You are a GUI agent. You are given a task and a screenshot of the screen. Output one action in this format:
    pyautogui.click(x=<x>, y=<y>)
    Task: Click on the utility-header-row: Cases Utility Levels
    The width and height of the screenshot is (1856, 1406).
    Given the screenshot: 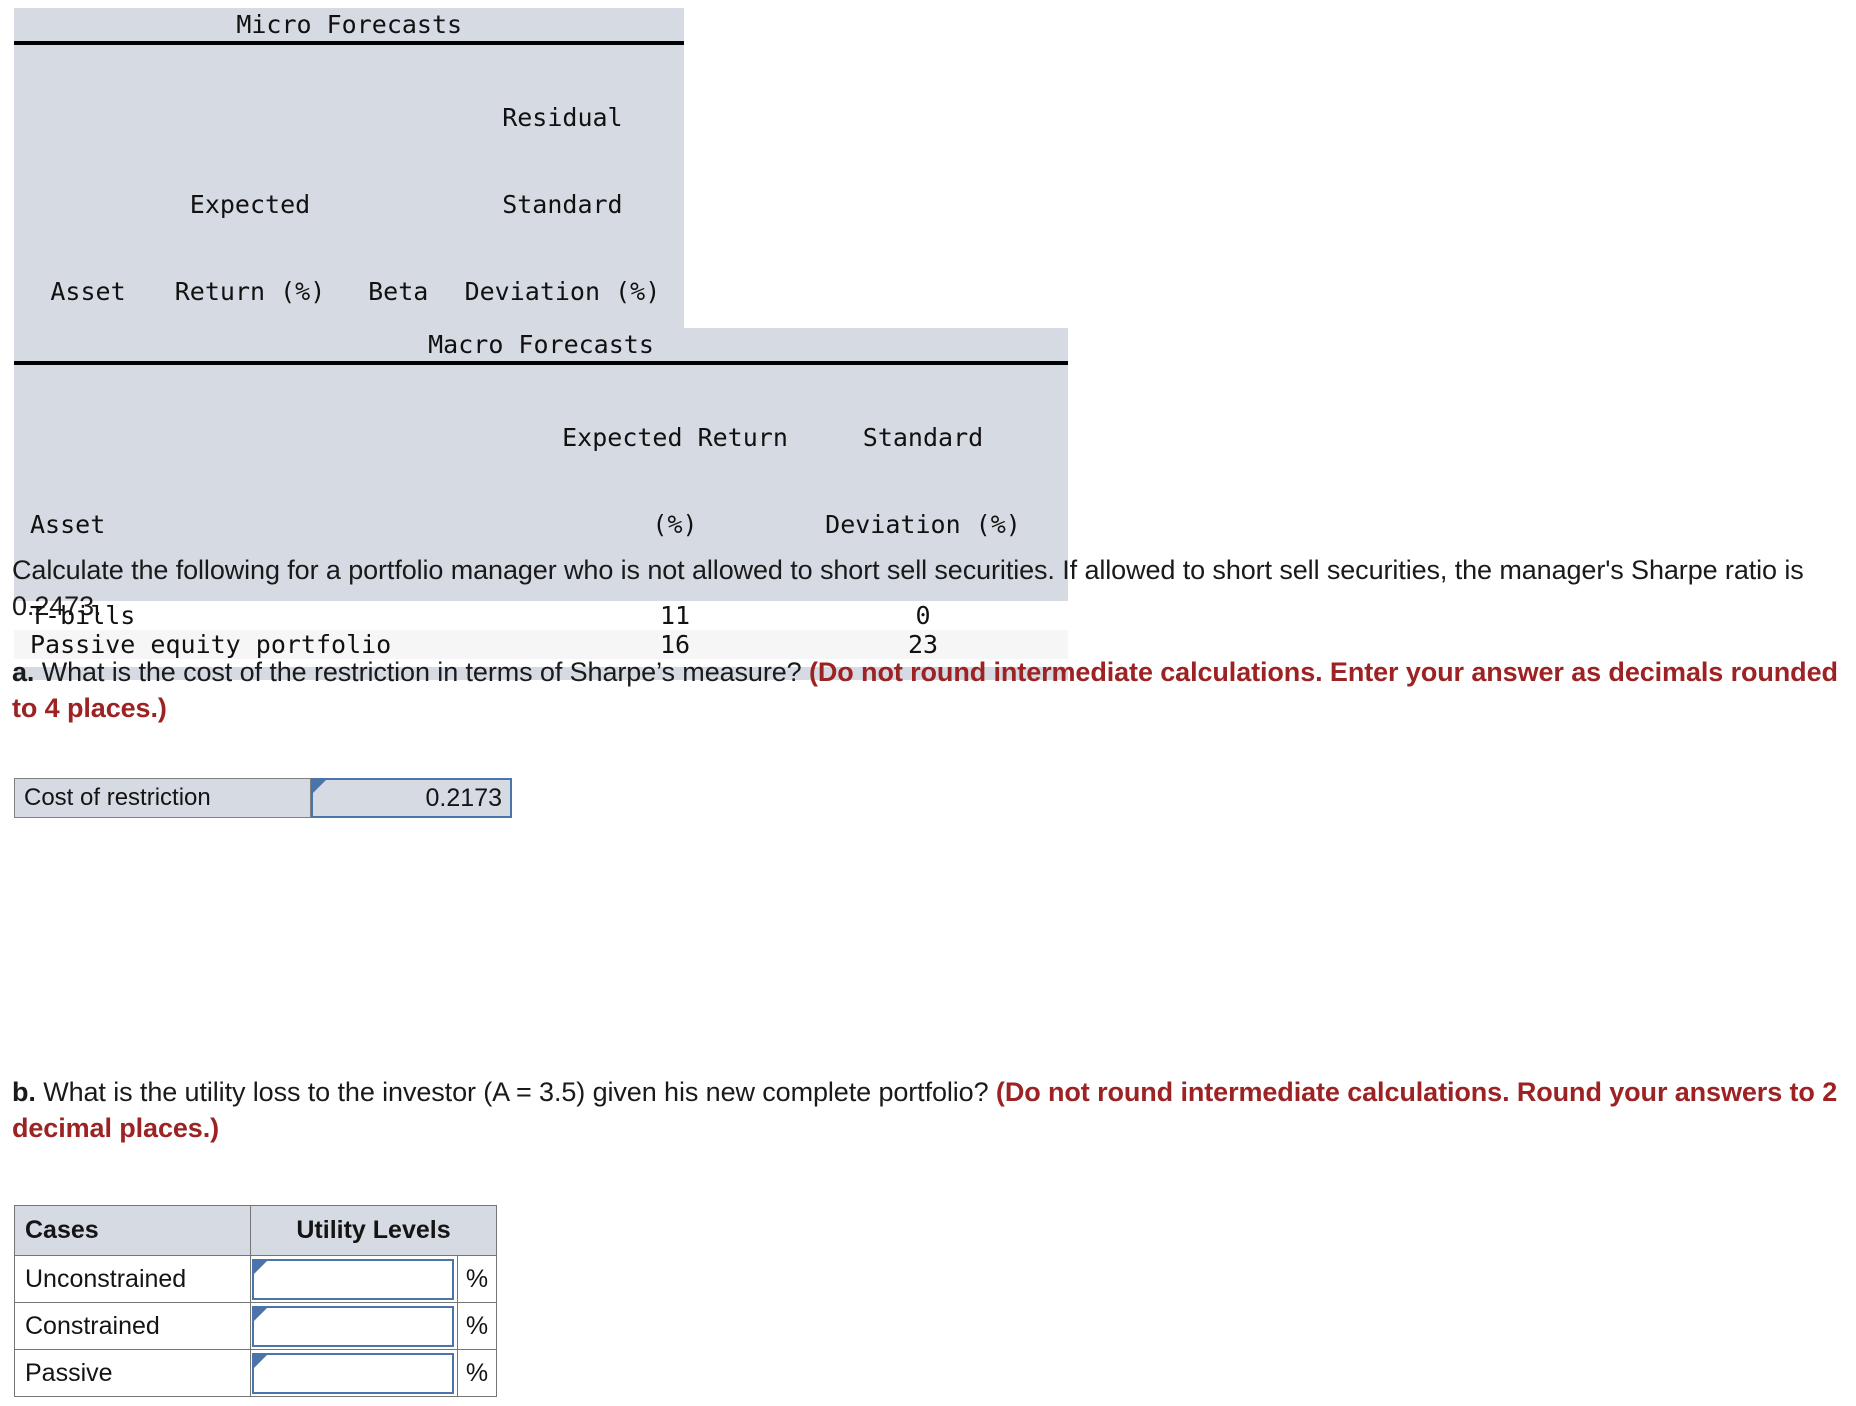 What is the action you would take?
    pyautogui.click(x=255, y=1230)
    